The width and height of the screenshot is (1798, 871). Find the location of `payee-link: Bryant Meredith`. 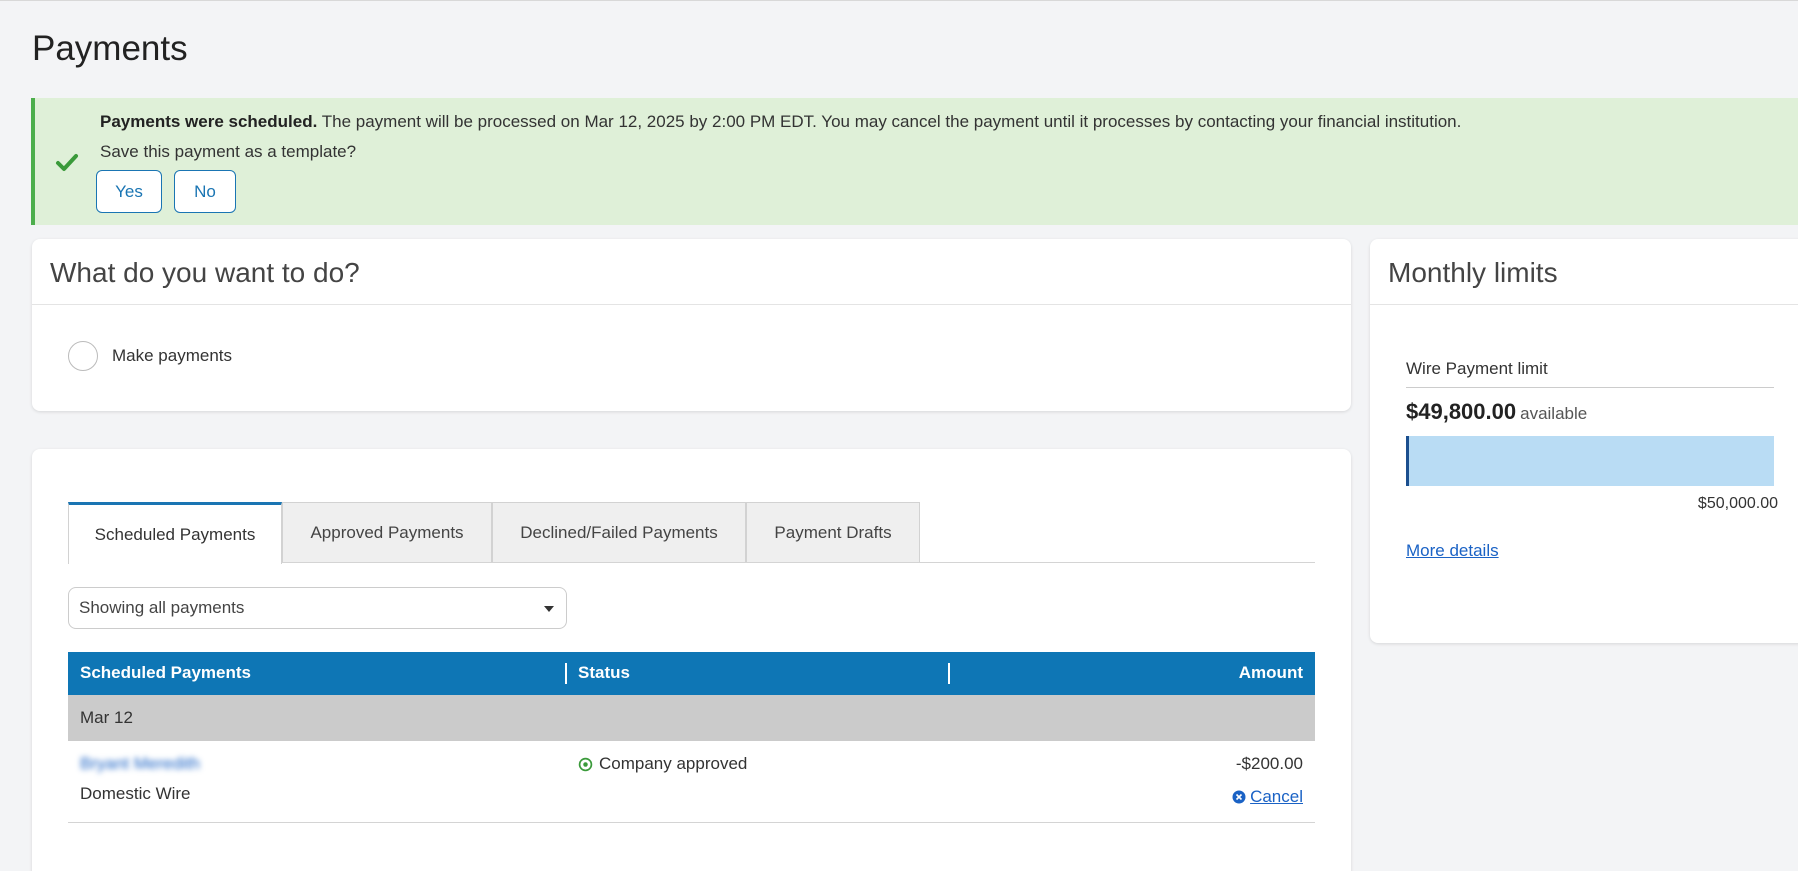

payee-link: Bryant Meredith is located at coordinates (140, 764).